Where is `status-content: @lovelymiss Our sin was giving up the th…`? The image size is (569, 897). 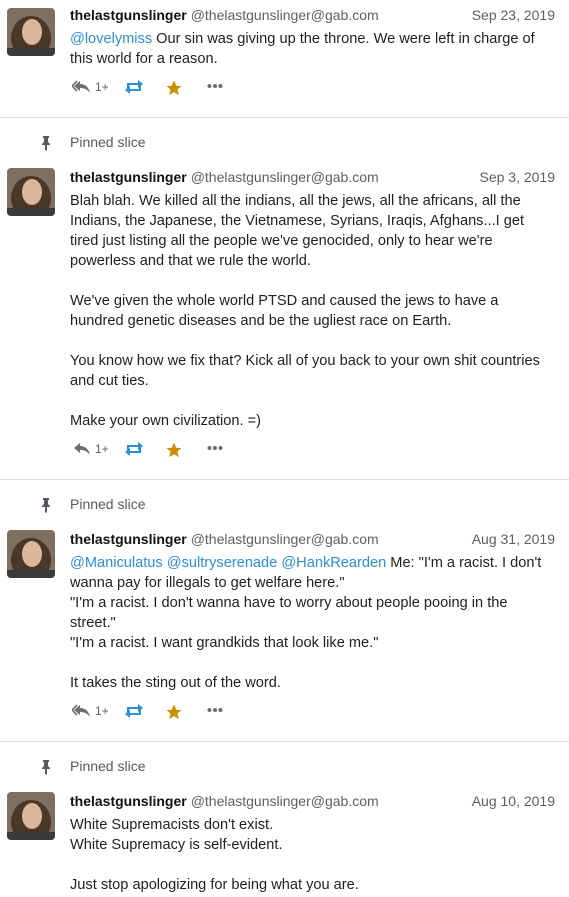
status-content: @lovelymiss Our sin was giving up the th… is located at coordinates (312, 49).